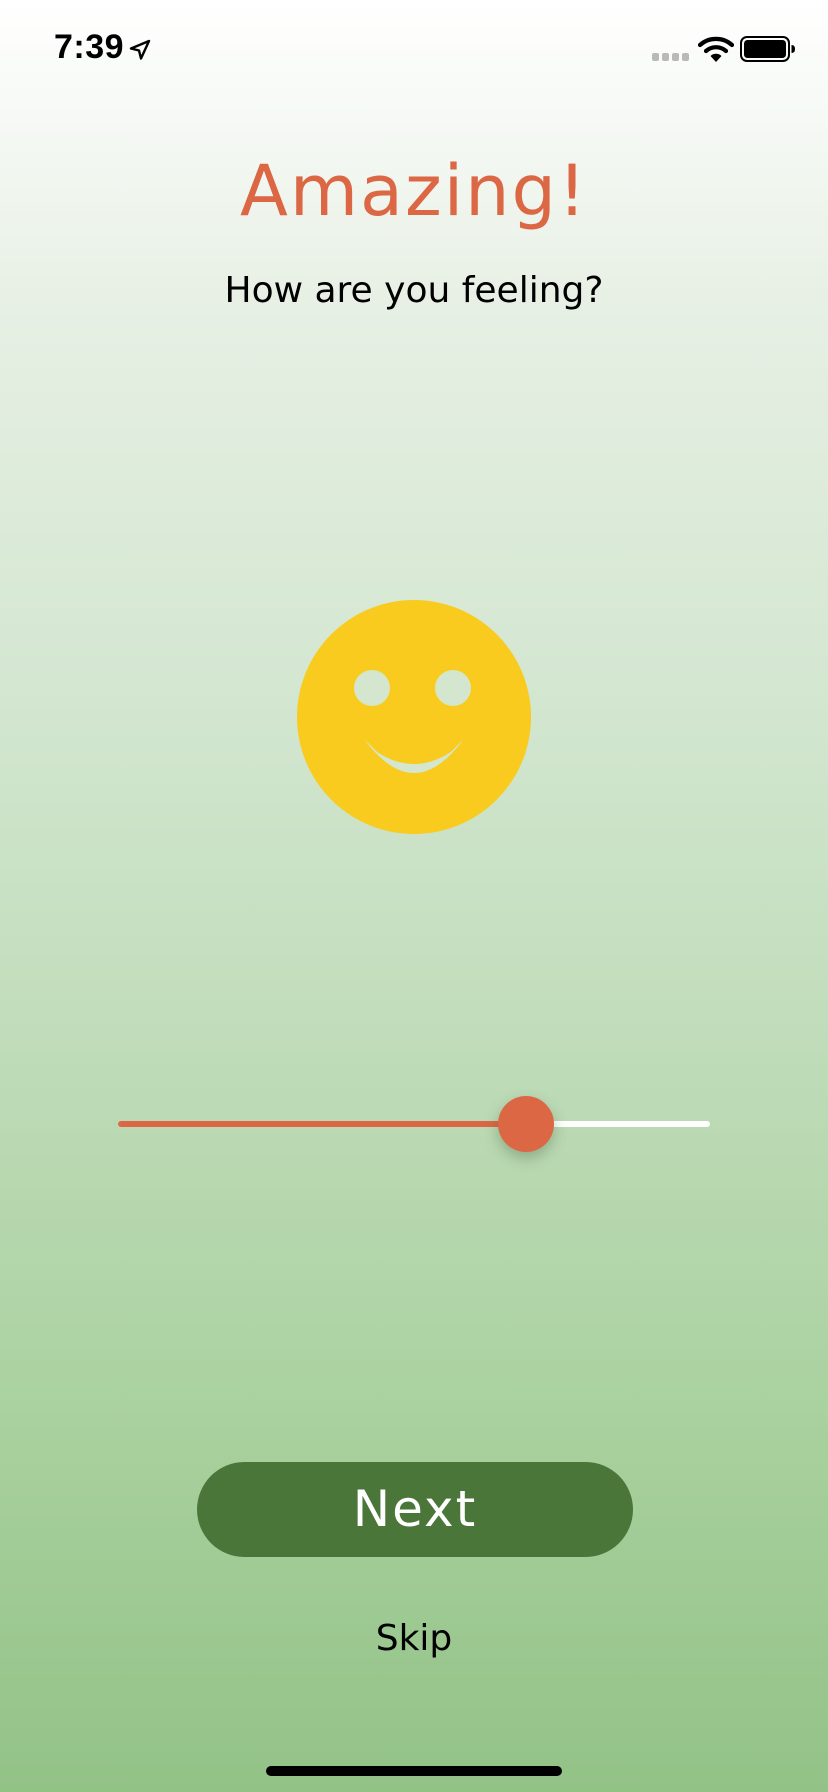  Describe the element at coordinates (414, 50) in the screenshot. I see `status-bar: 7:39` at that location.